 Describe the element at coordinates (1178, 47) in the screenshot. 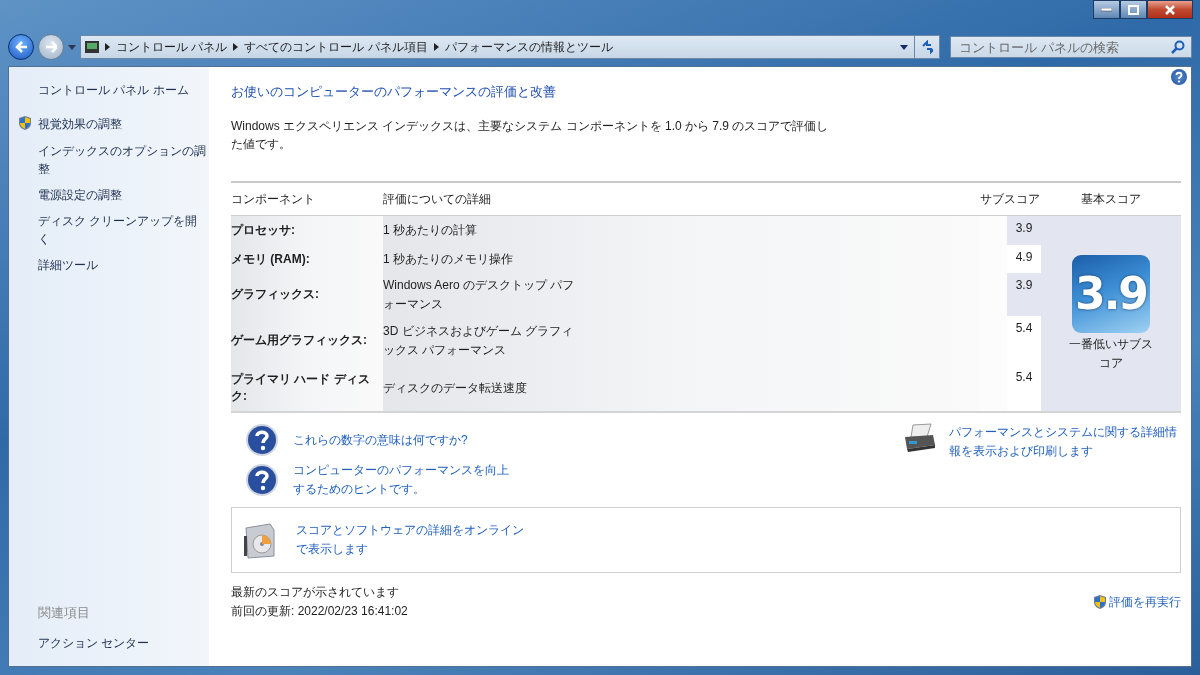

I see `search-icon` at that location.